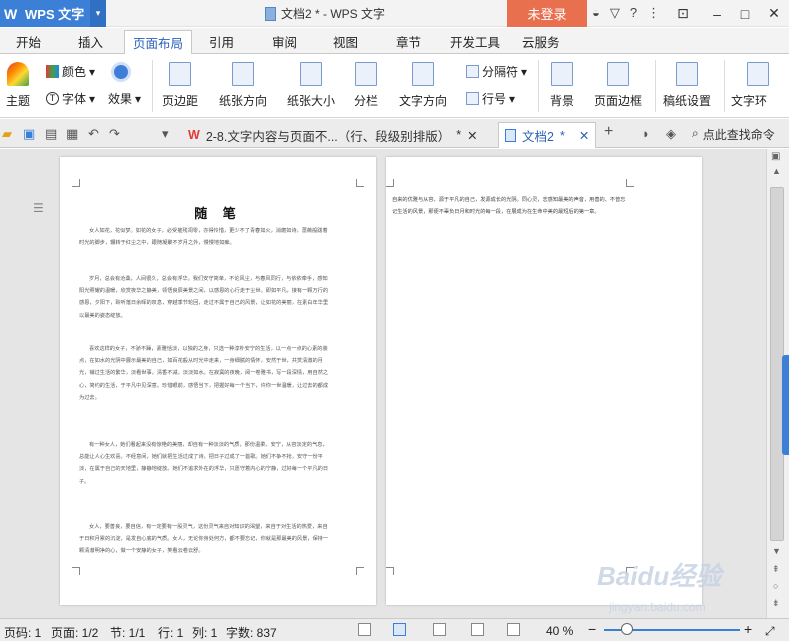 The height and width of the screenshot is (641, 789). Describe the element at coordinates (776, 569) in the screenshot. I see `prev-page-icon: ⇞` at that location.